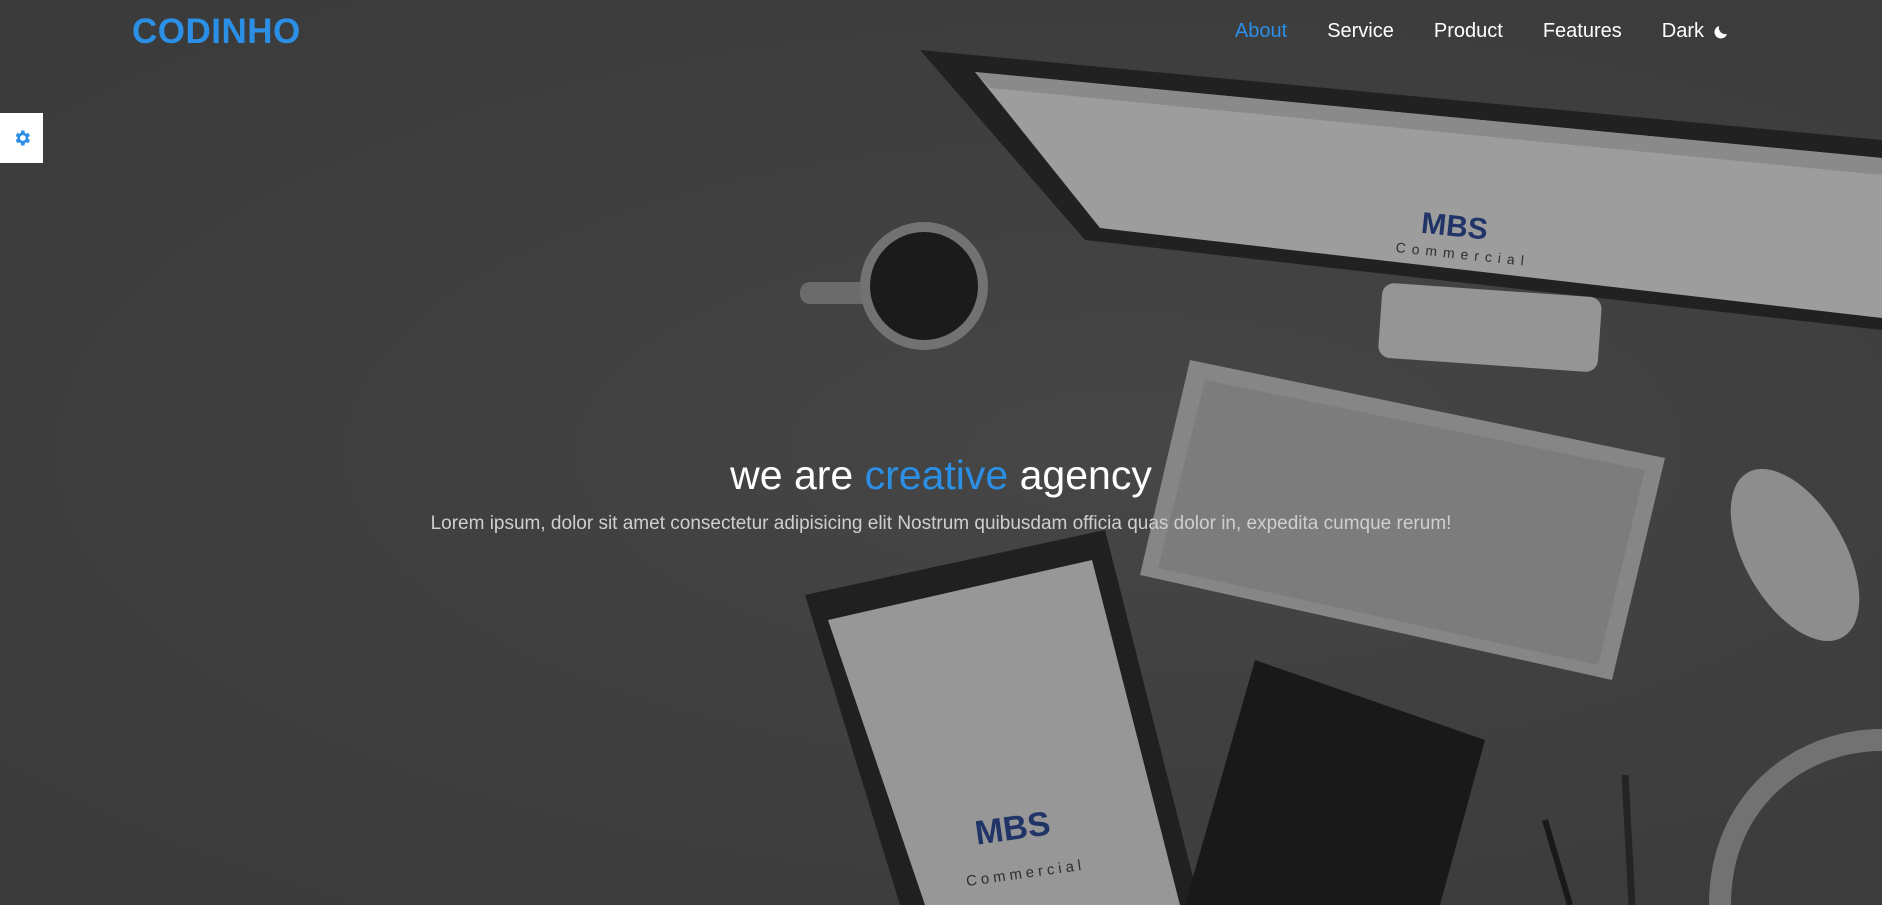 The width and height of the screenshot is (1882, 905). I want to click on tablet-illustration: MBS Commercial, so click(1002, 717).